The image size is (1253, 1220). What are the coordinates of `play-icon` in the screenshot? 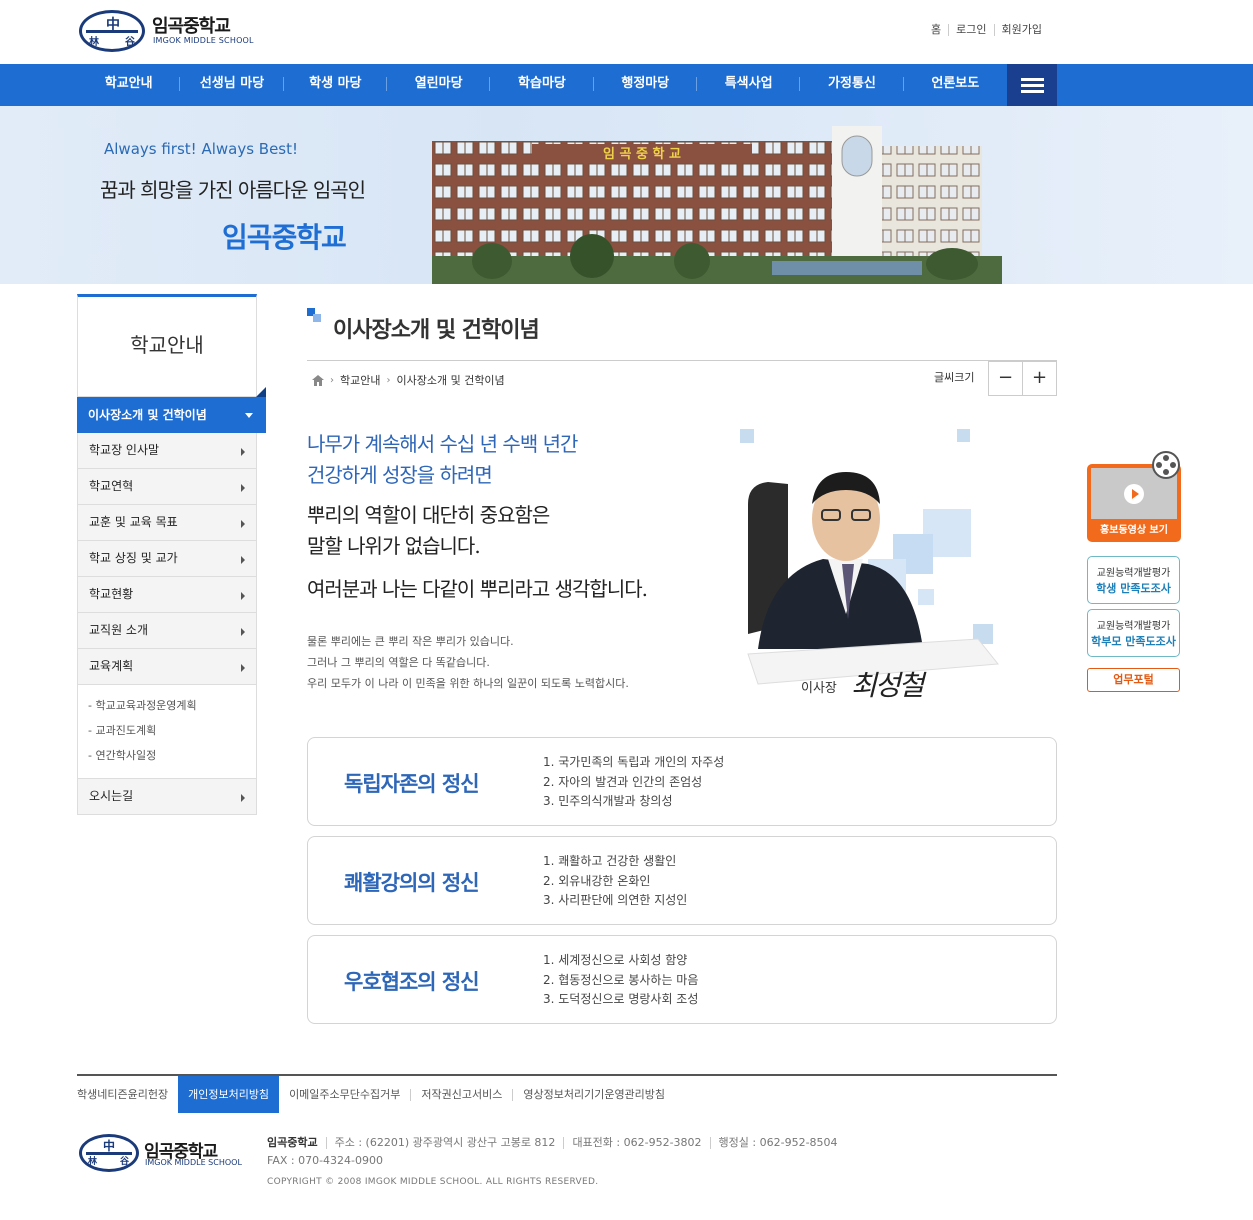 It's located at (1134, 494).